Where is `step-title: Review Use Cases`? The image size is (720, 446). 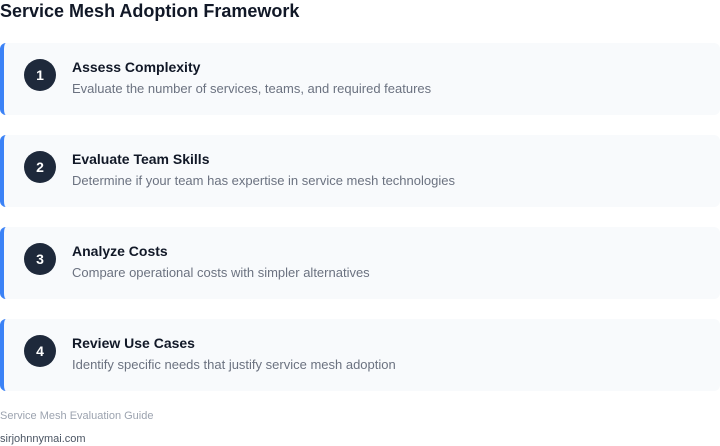
step-title: Review Use Cases is located at coordinates (133, 343).